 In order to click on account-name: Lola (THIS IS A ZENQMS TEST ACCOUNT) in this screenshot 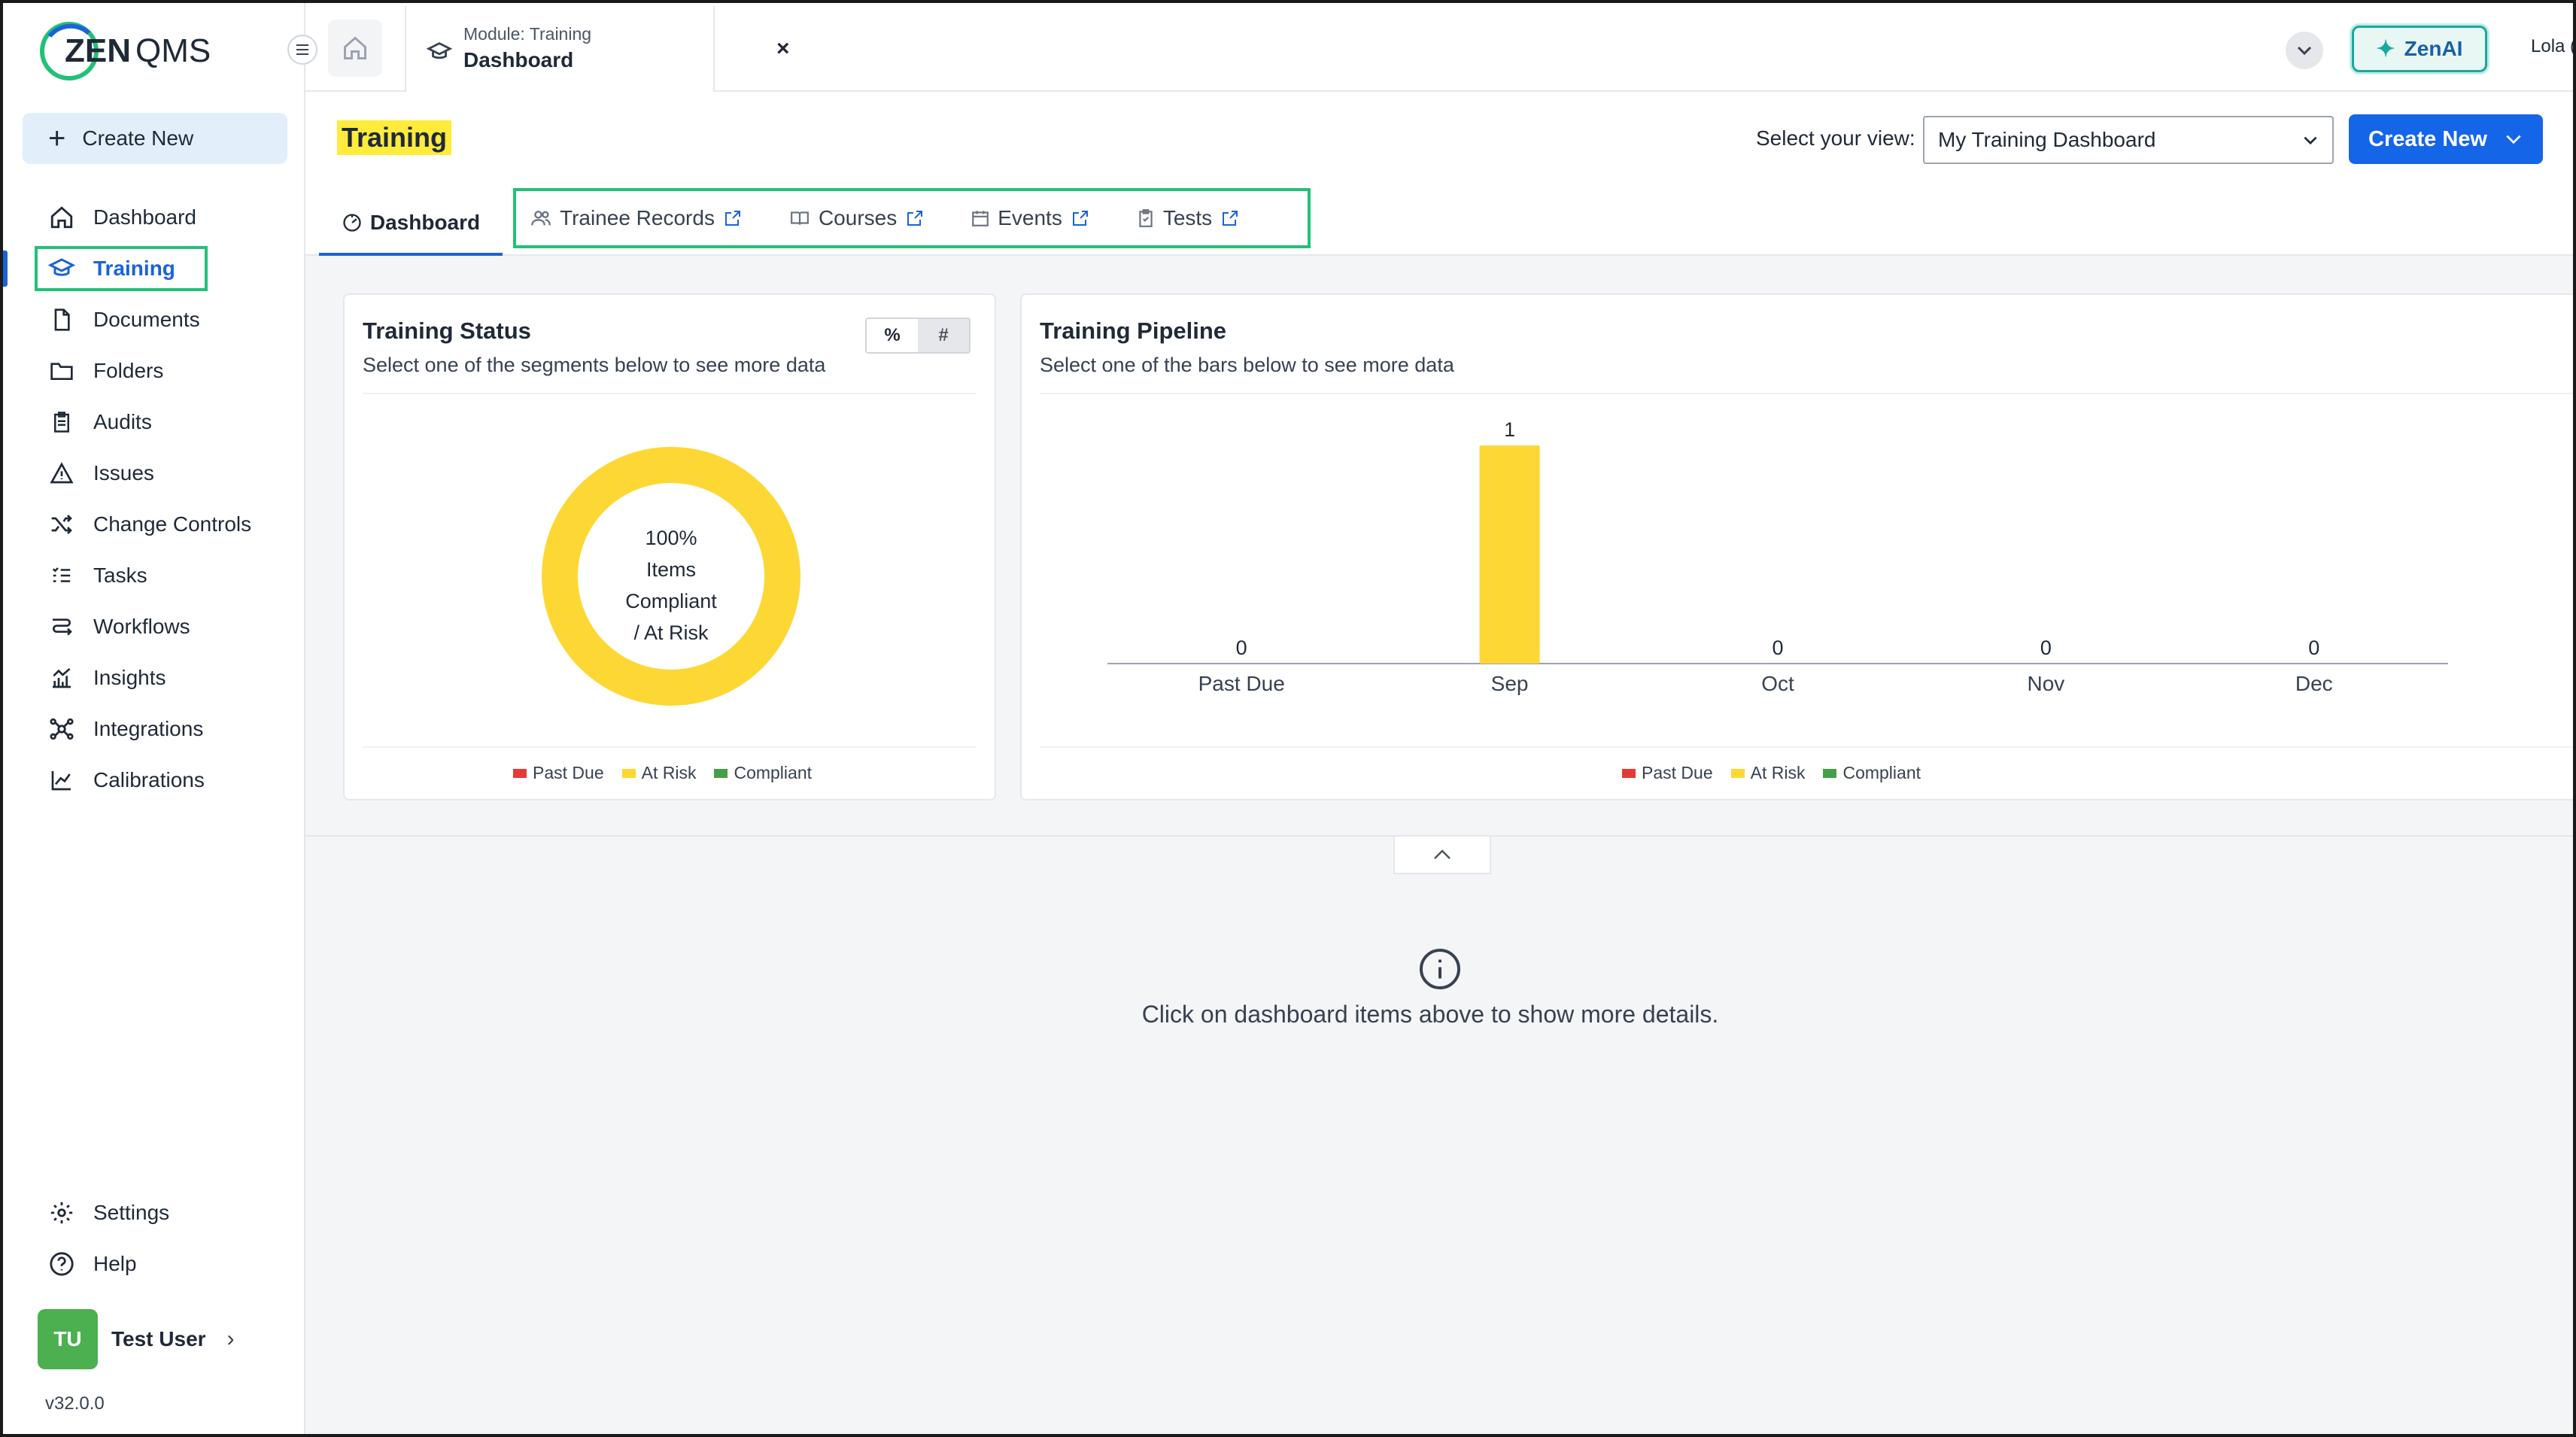, I will do `click(2552, 46)`.